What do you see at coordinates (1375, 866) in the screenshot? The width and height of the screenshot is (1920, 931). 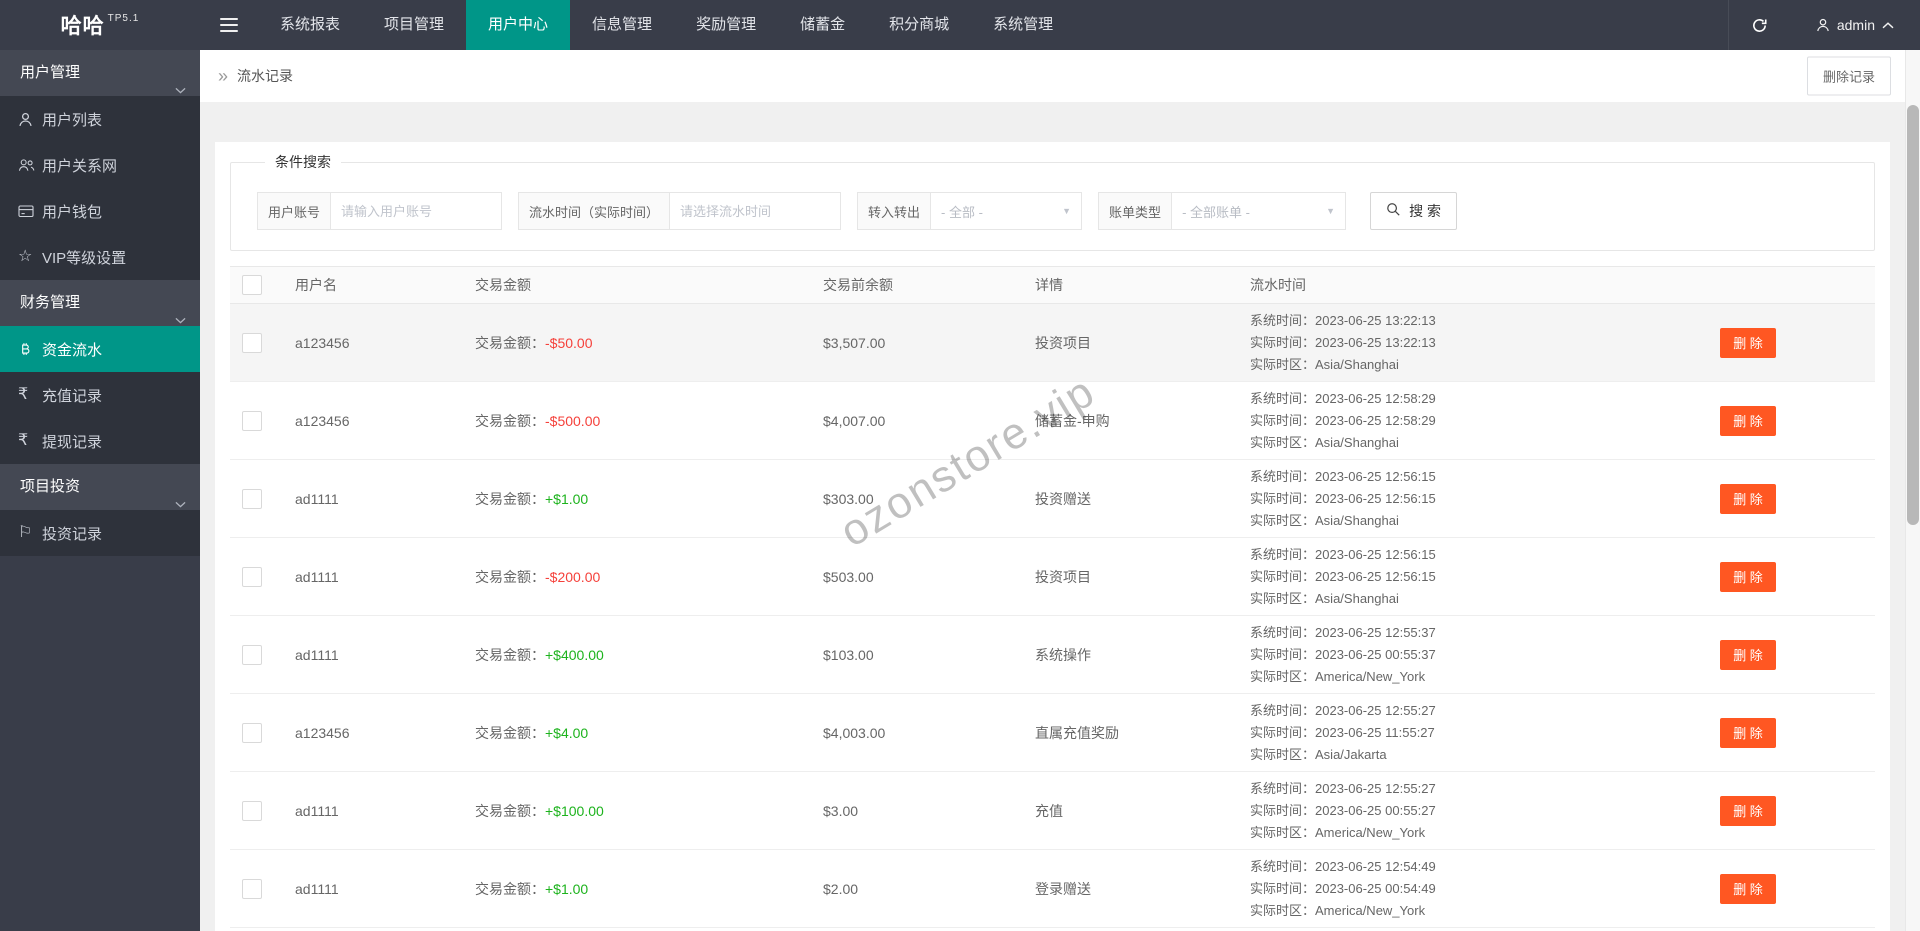 I see `sys-time-value: 2023-06-25 12:54:49` at bounding box center [1375, 866].